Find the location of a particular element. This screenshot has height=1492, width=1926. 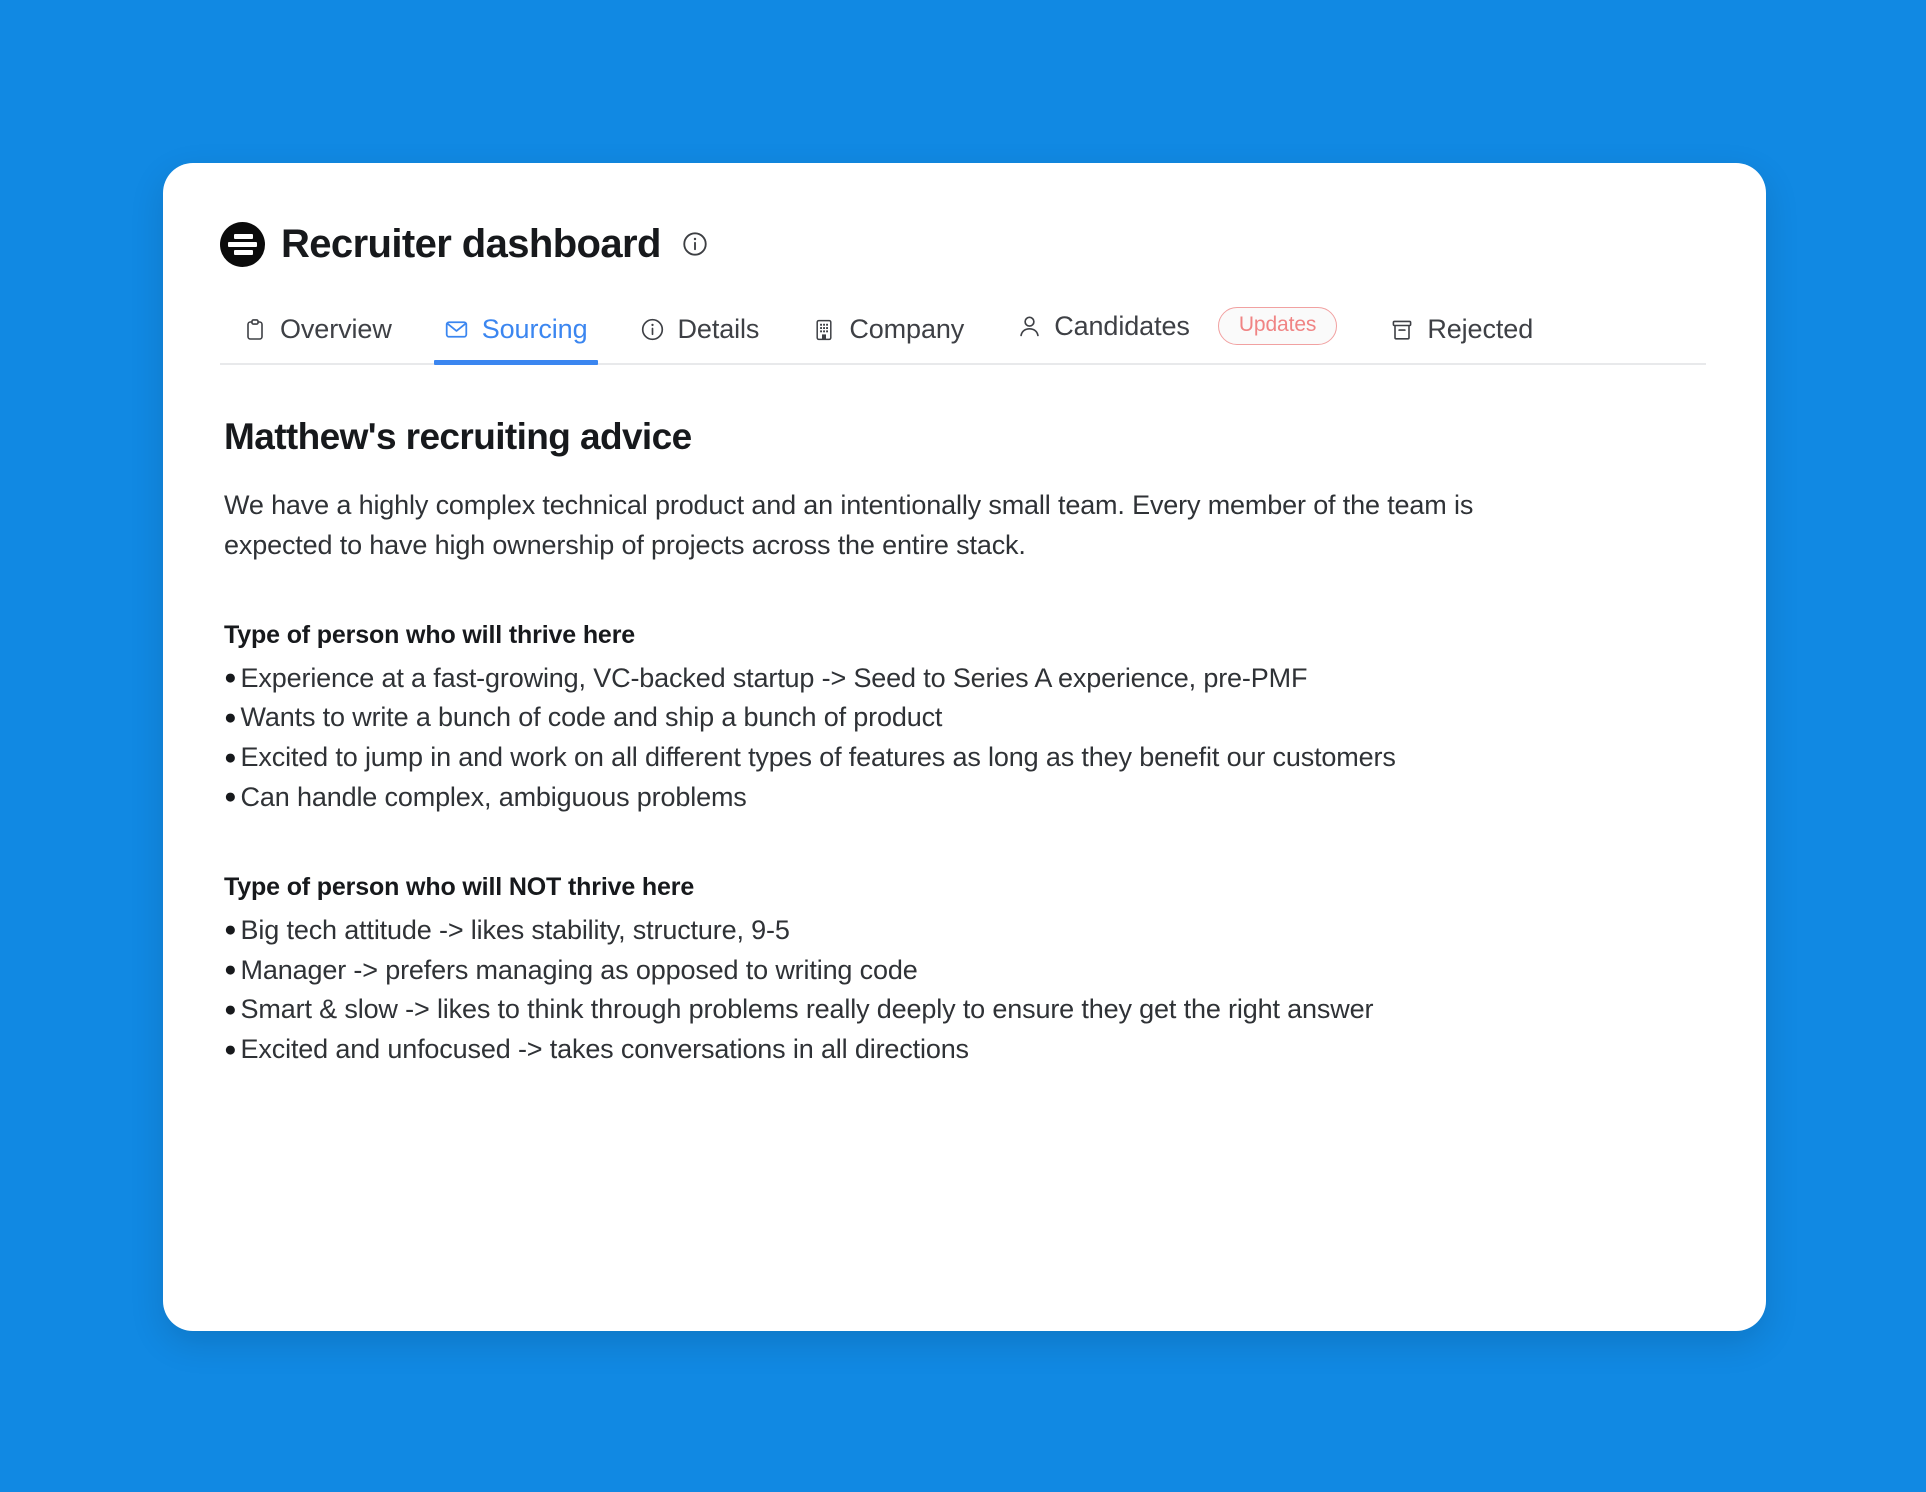

page-title: Recruiter dashboard is located at coordinates (471, 244).